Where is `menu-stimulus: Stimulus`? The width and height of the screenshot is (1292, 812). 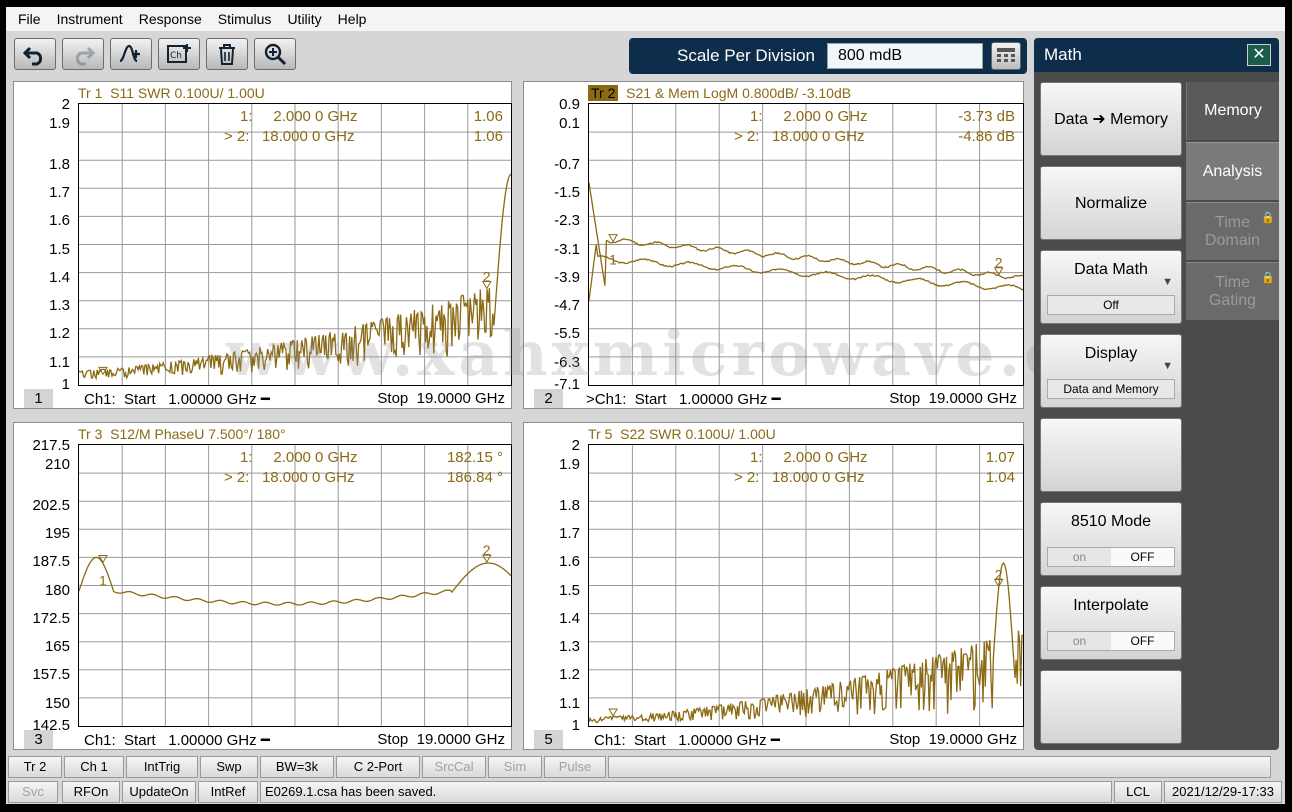 menu-stimulus: Stimulus is located at coordinates (245, 19).